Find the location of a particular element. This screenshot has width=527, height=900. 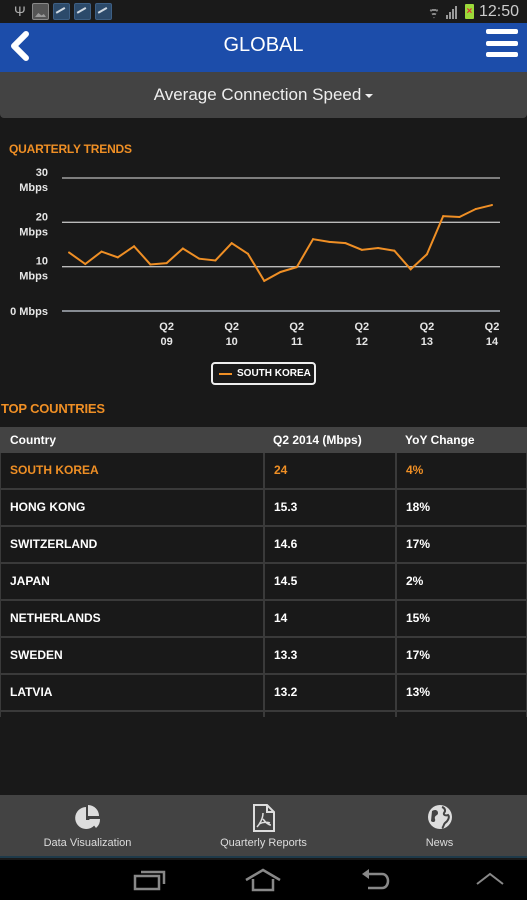

notification-icons: Ψ is located at coordinates (63, 11).